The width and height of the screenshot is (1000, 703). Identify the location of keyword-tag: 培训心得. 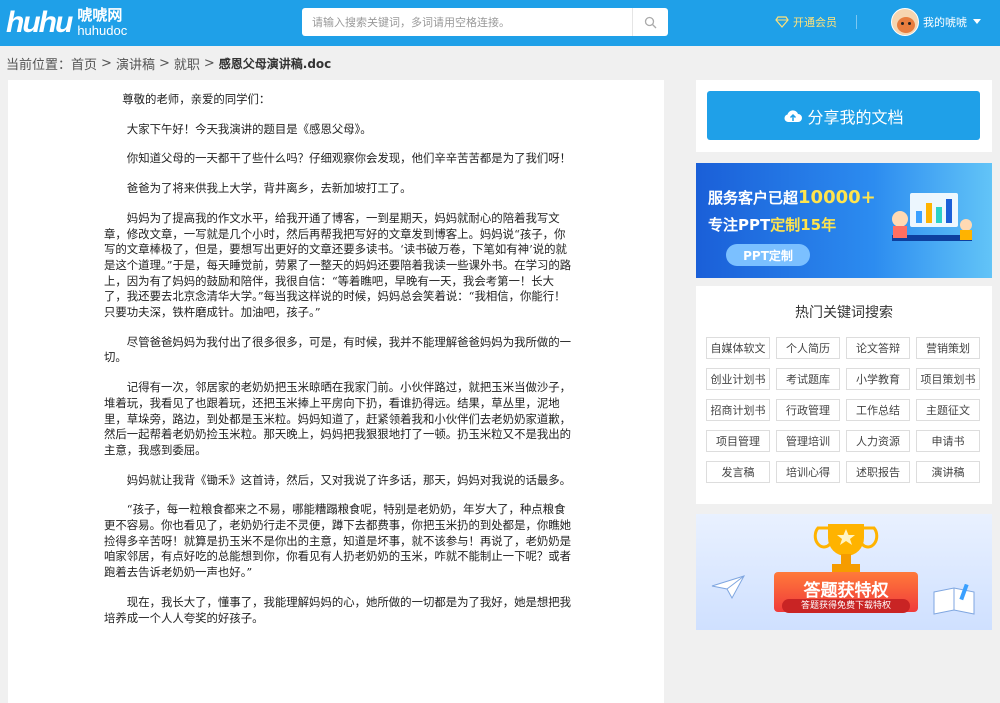
(808, 472).